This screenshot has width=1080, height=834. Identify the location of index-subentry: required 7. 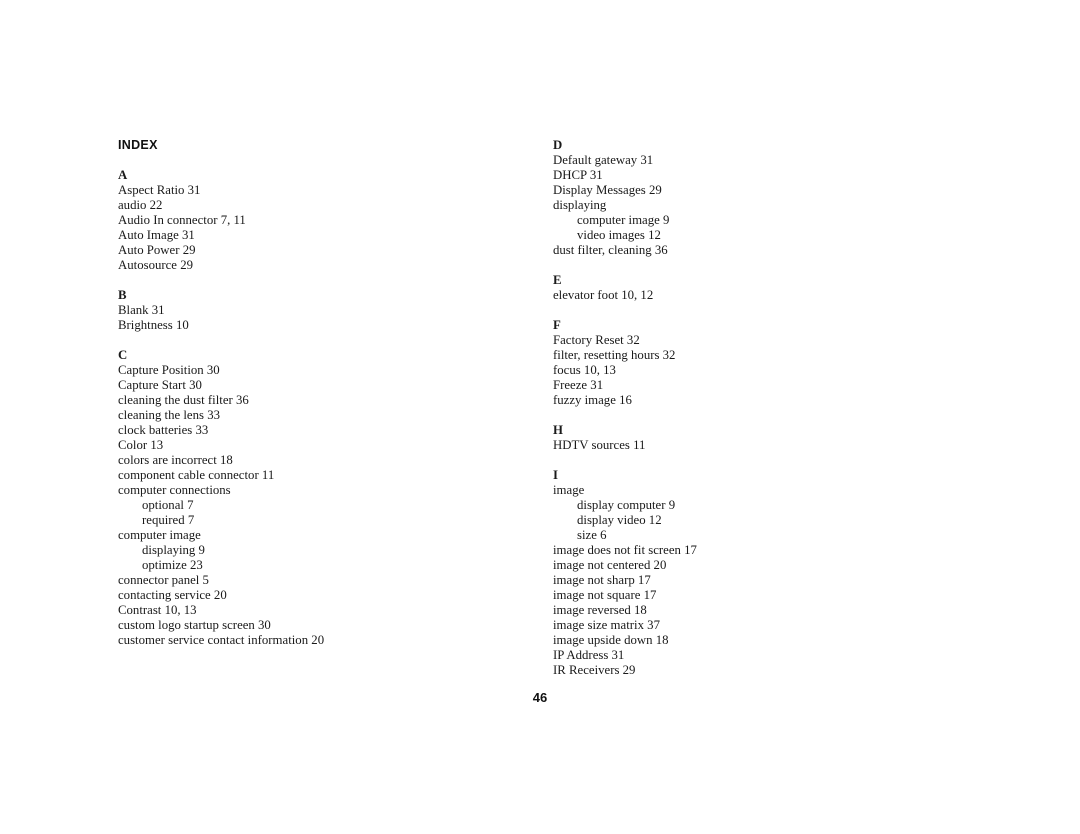
(168, 520).